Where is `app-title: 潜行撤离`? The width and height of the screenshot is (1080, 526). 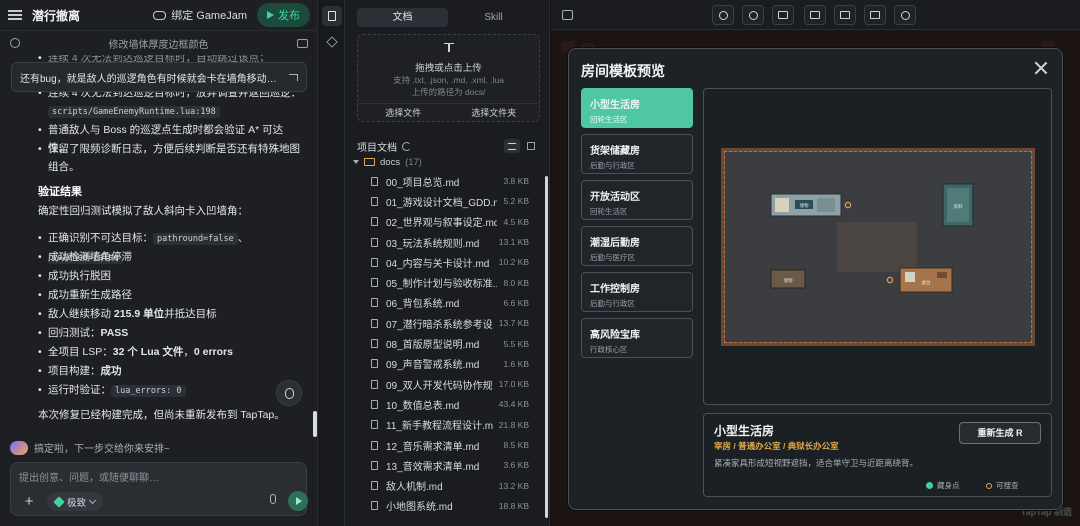
app-title: 潜行撤离 is located at coordinates (56, 15).